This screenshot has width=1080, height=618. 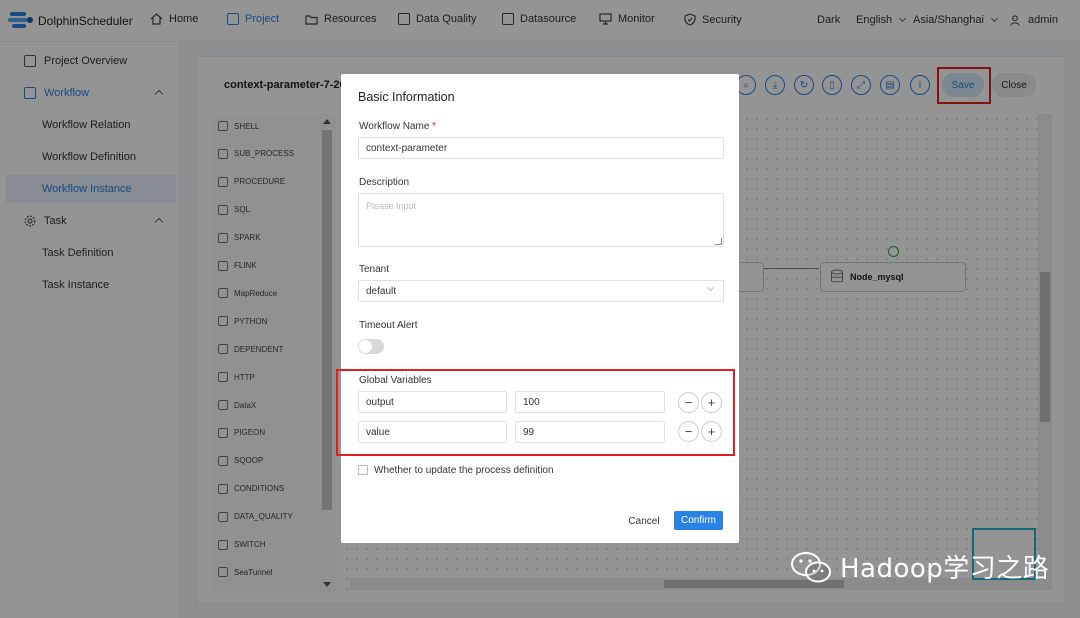 What do you see at coordinates (365, 346) in the screenshot?
I see `switch-knob` at bounding box center [365, 346].